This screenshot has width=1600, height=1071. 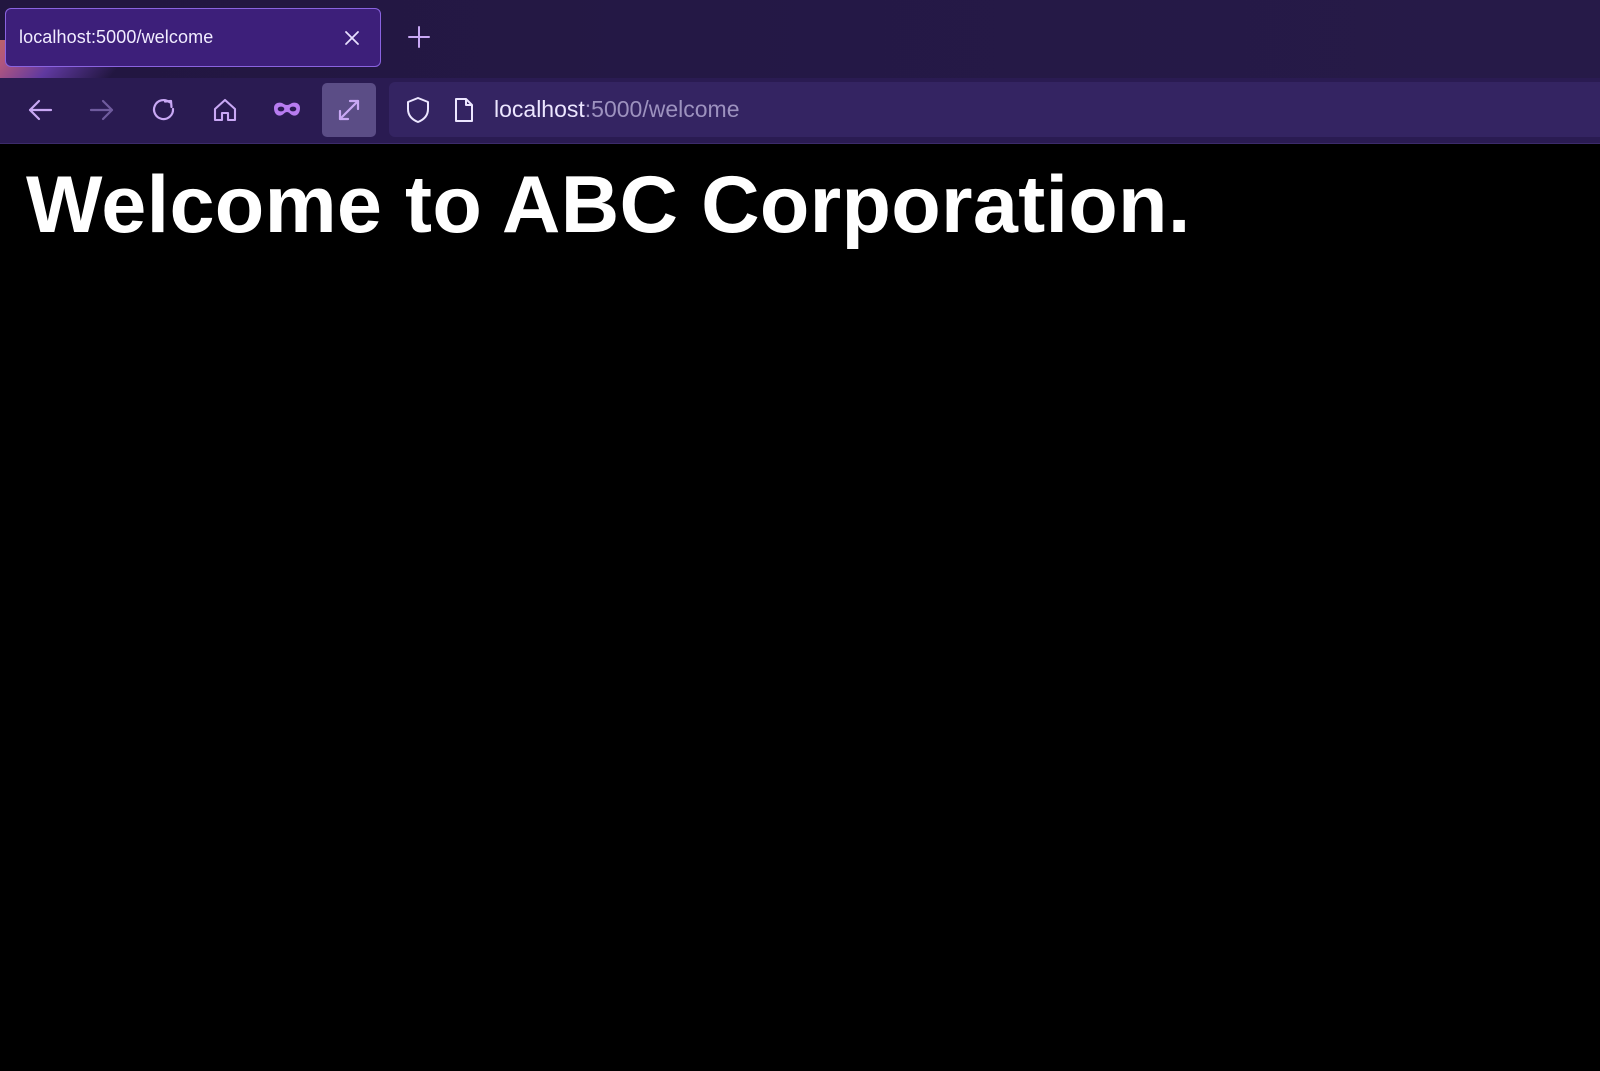 I want to click on private-browsing-button, so click(x=287, y=110).